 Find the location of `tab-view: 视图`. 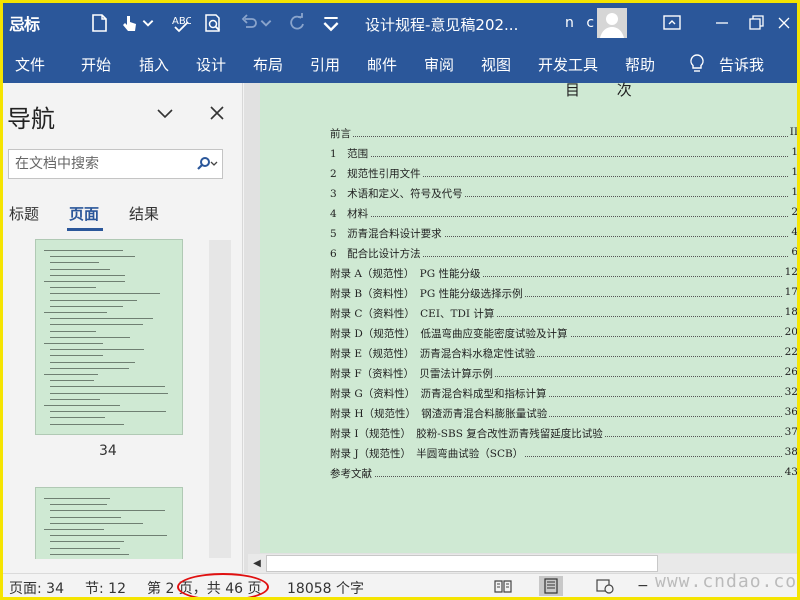

tab-view: 视图 is located at coordinates (496, 64).